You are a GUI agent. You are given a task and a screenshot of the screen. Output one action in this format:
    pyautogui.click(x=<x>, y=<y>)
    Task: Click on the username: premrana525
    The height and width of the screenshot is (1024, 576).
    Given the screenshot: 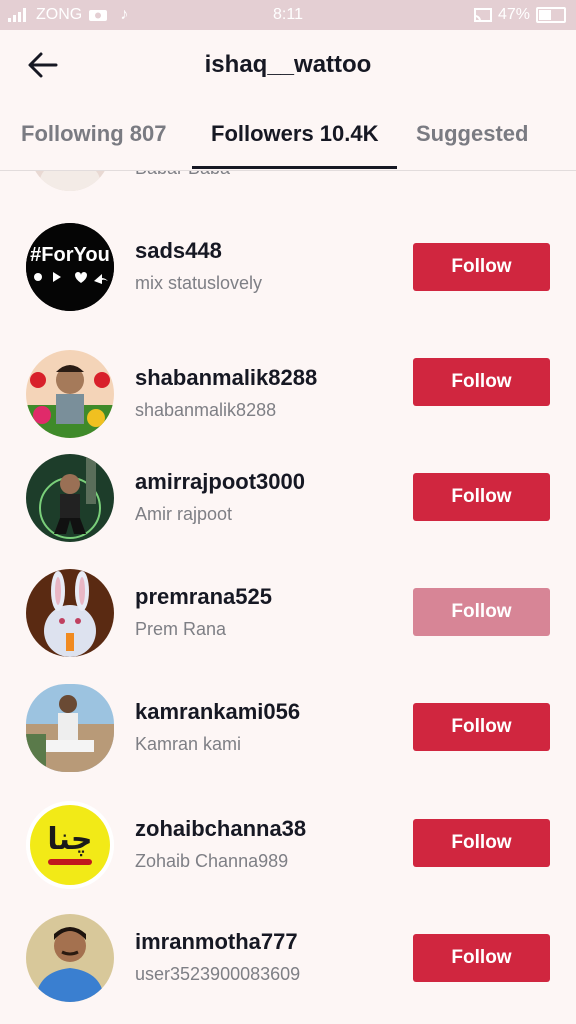 What is the action you would take?
    pyautogui.click(x=203, y=596)
    